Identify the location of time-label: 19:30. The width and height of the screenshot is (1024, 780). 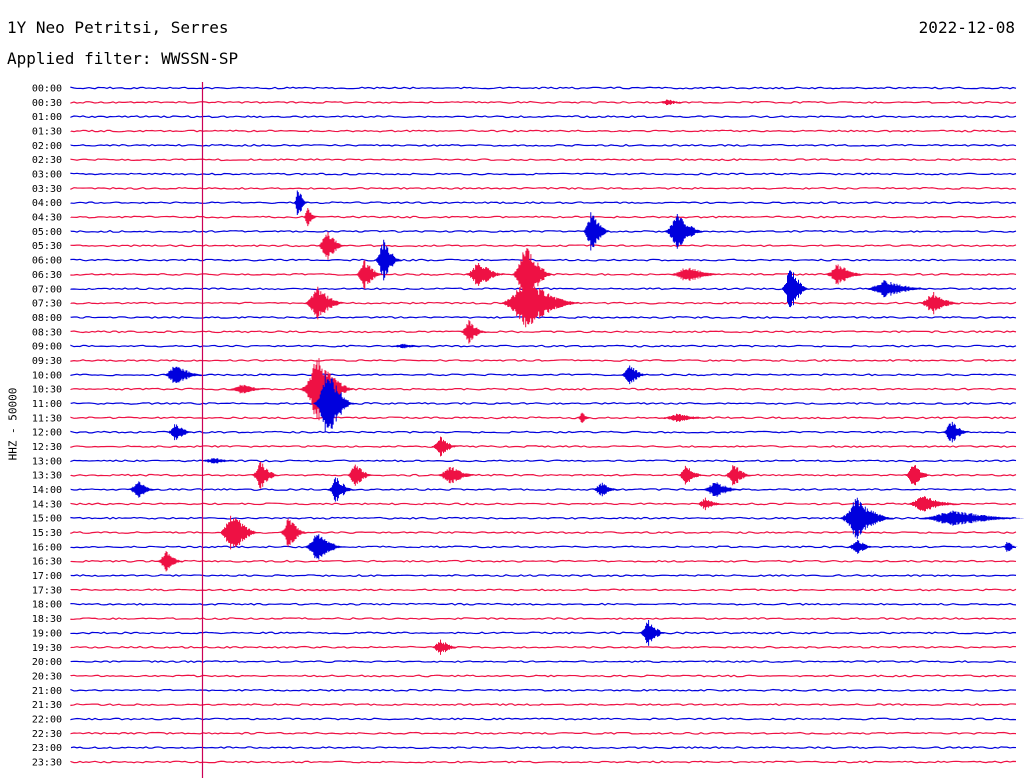
(47, 648).